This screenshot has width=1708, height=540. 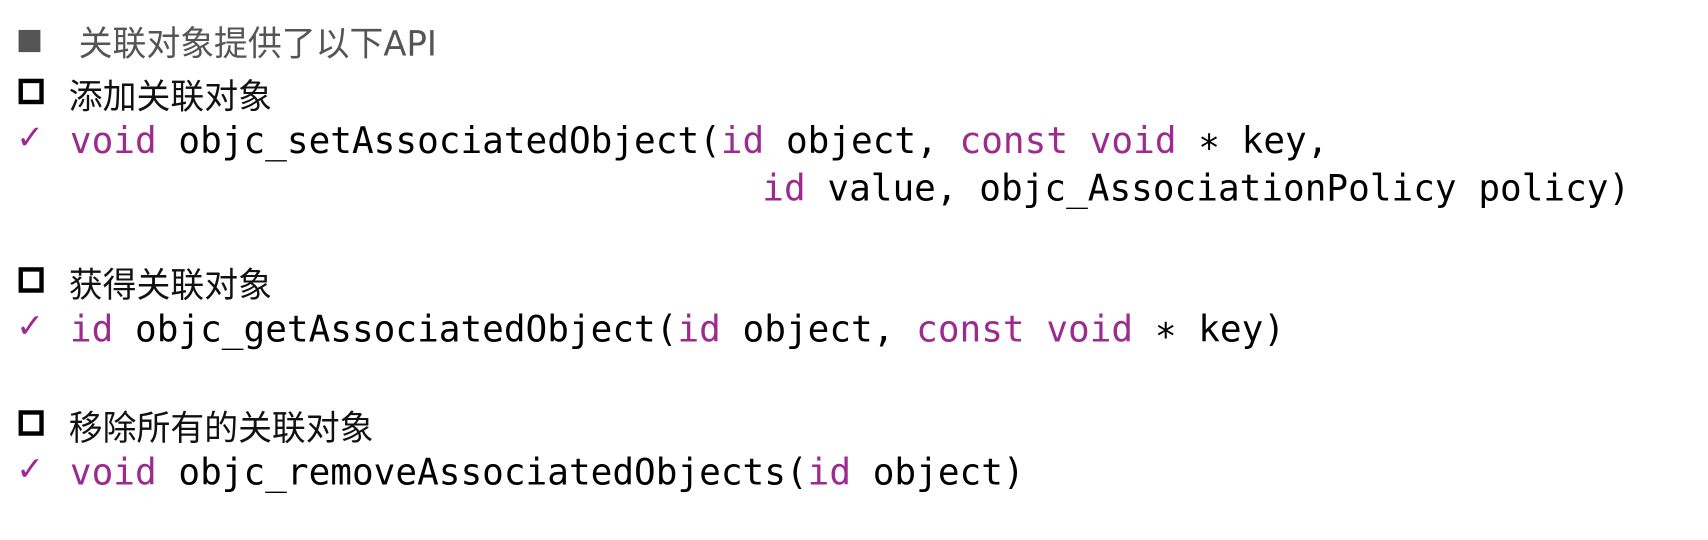 What do you see at coordinates (1209, 329) in the screenshot?
I see `code-text: ∗ key)` at bounding box center [1209, 329].